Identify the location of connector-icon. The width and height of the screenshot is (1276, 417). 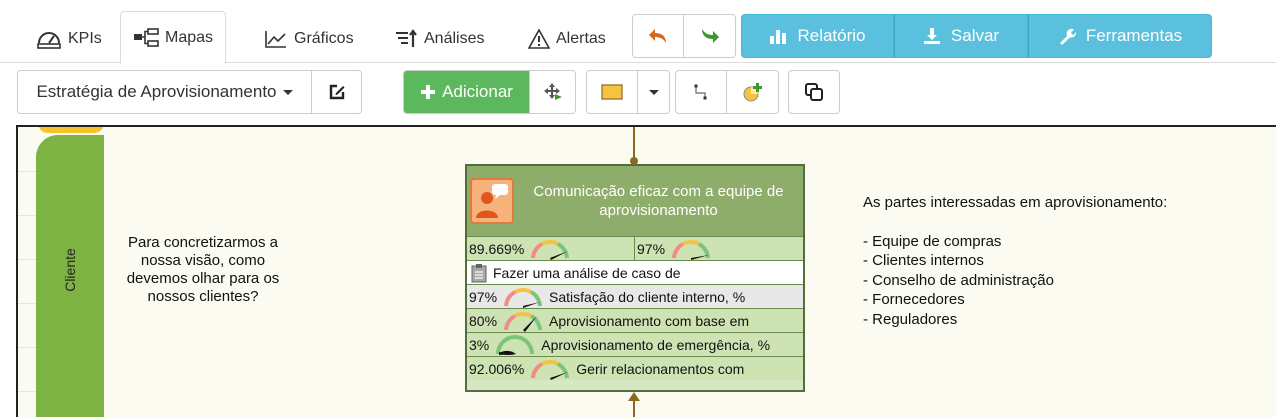
(700, 92).